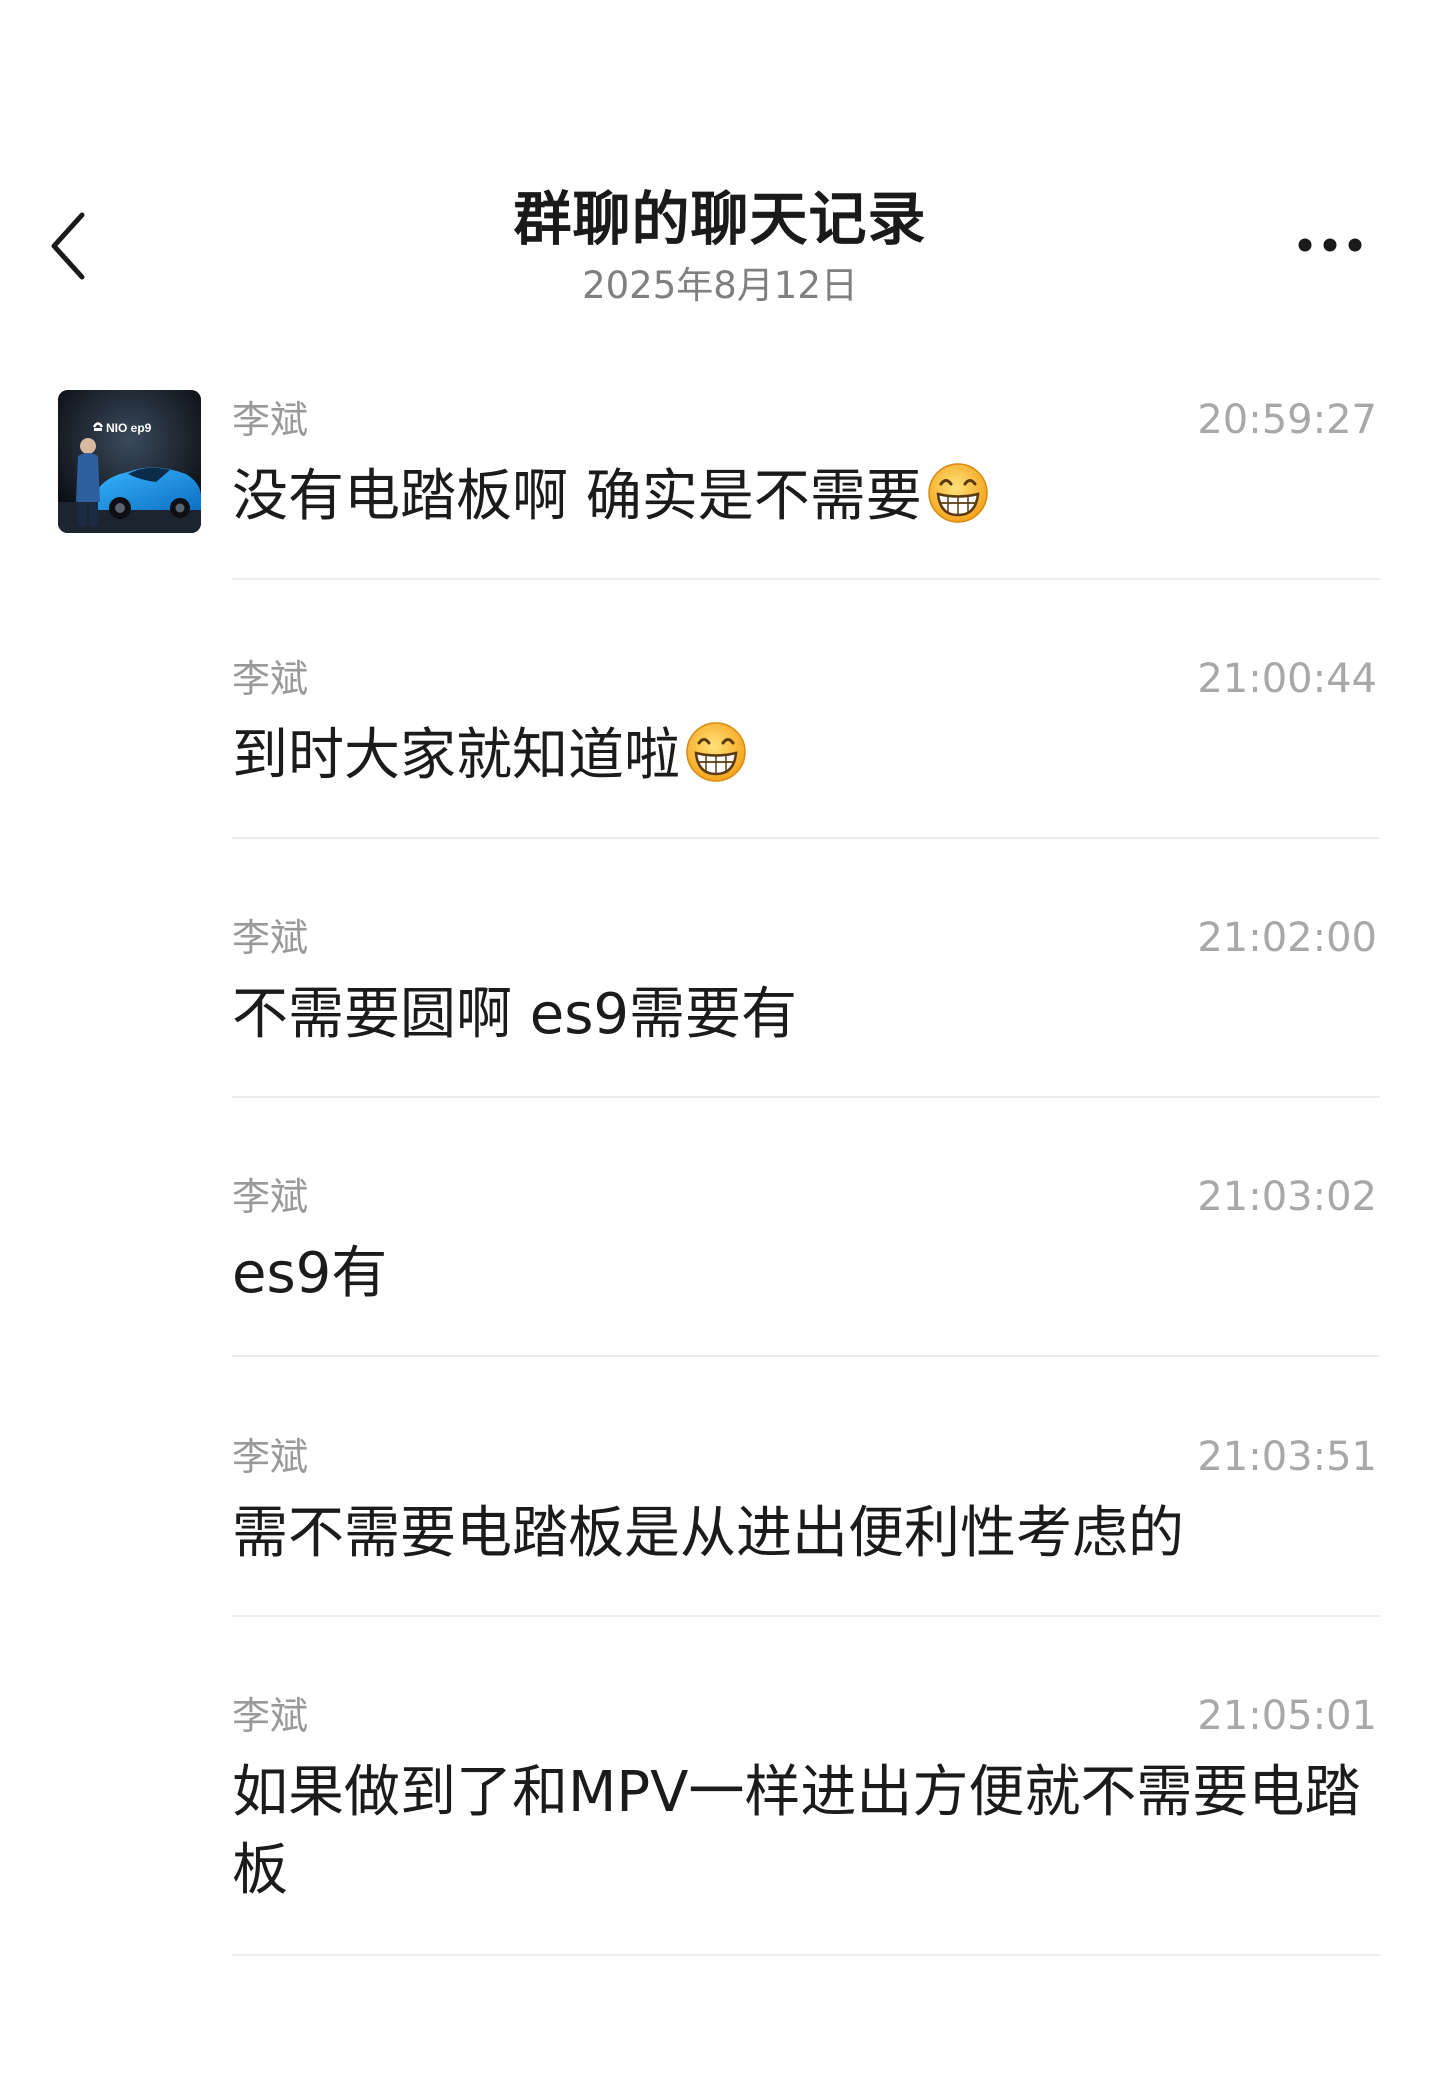  What do you see at coordinates (1287, 1197) in the screenshot?
I see `message-time: 21:03:02` at bounding box center [1287, 1197].